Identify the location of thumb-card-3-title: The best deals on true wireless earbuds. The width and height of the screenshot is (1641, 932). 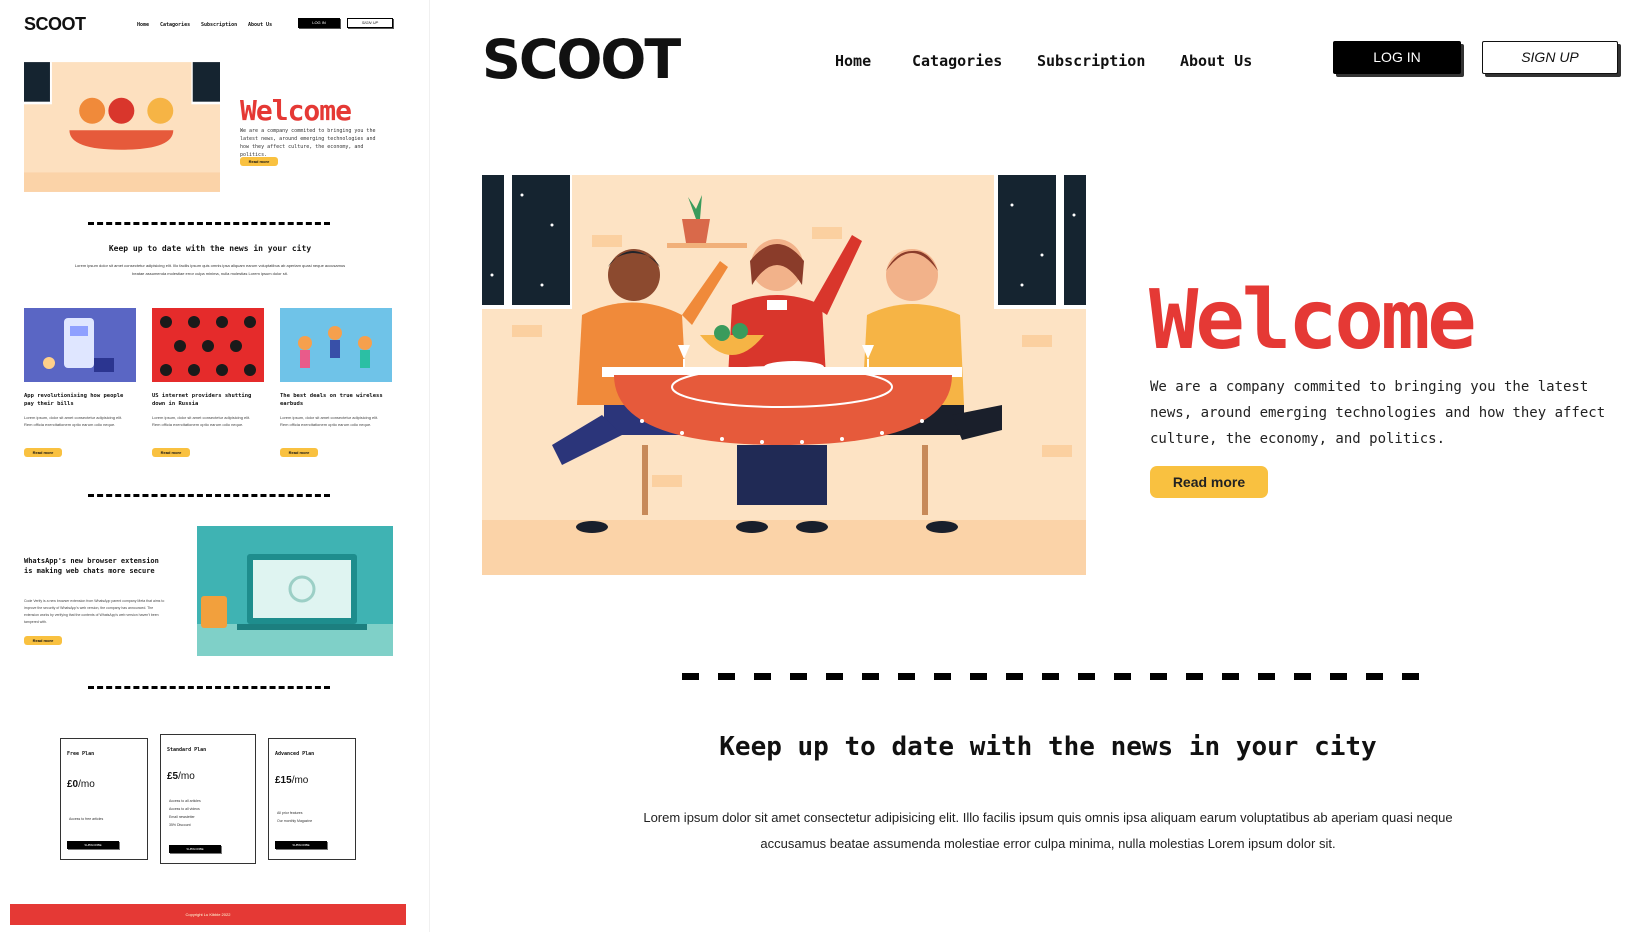
(331, 400).